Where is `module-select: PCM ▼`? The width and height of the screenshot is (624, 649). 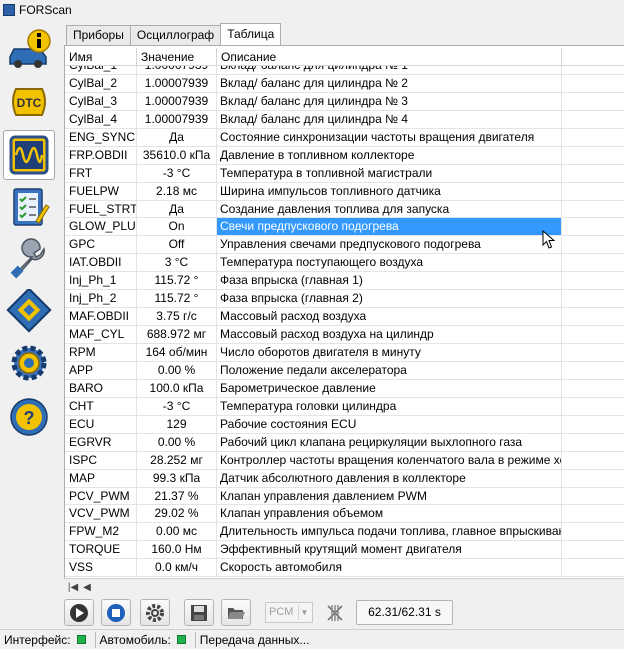 module-select: PCM ▼ is located at coordinates (289, 612).